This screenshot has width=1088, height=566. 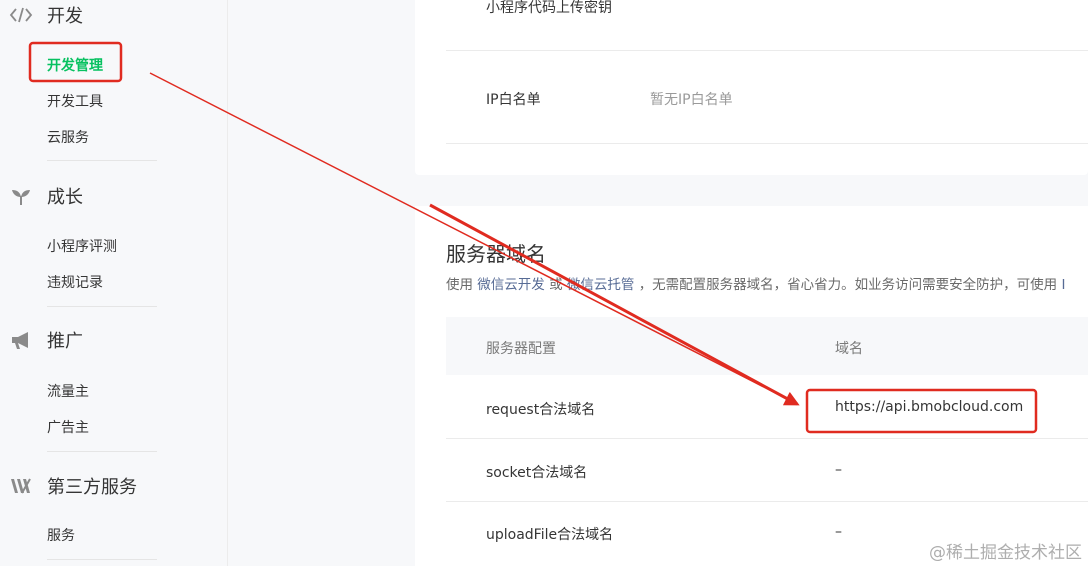 I want to click on sidebar-item-cloud-service: 云服务, so click(x=68, y=137).